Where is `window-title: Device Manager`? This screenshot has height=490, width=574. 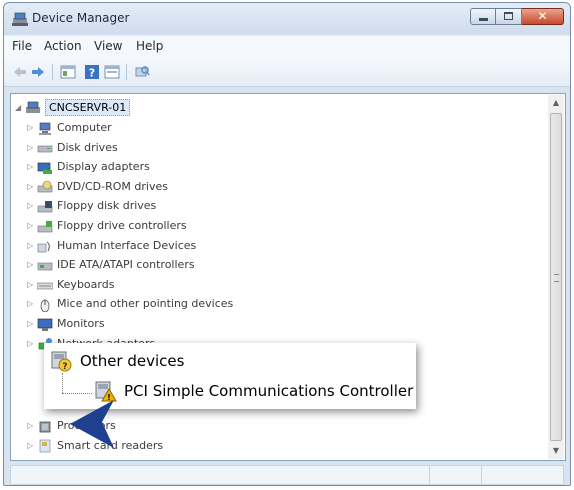 window-title: Device Manager is located at coordinates (81, 18).